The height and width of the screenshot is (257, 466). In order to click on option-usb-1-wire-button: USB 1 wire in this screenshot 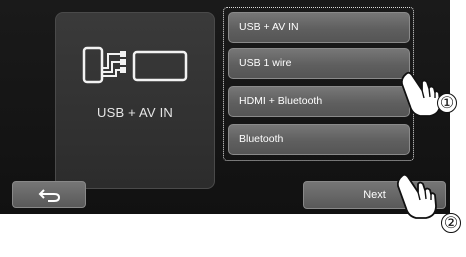, I will do `click(319, 63)`.